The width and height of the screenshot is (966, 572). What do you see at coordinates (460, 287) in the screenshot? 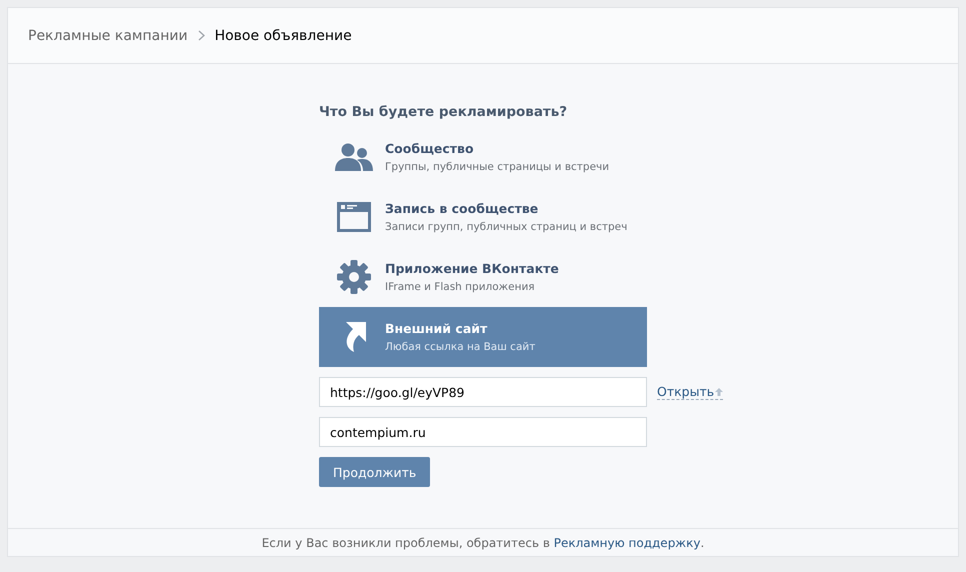
I see `option-subtitle: IFrame и Flash приложения` at bounding box center [460, 287].